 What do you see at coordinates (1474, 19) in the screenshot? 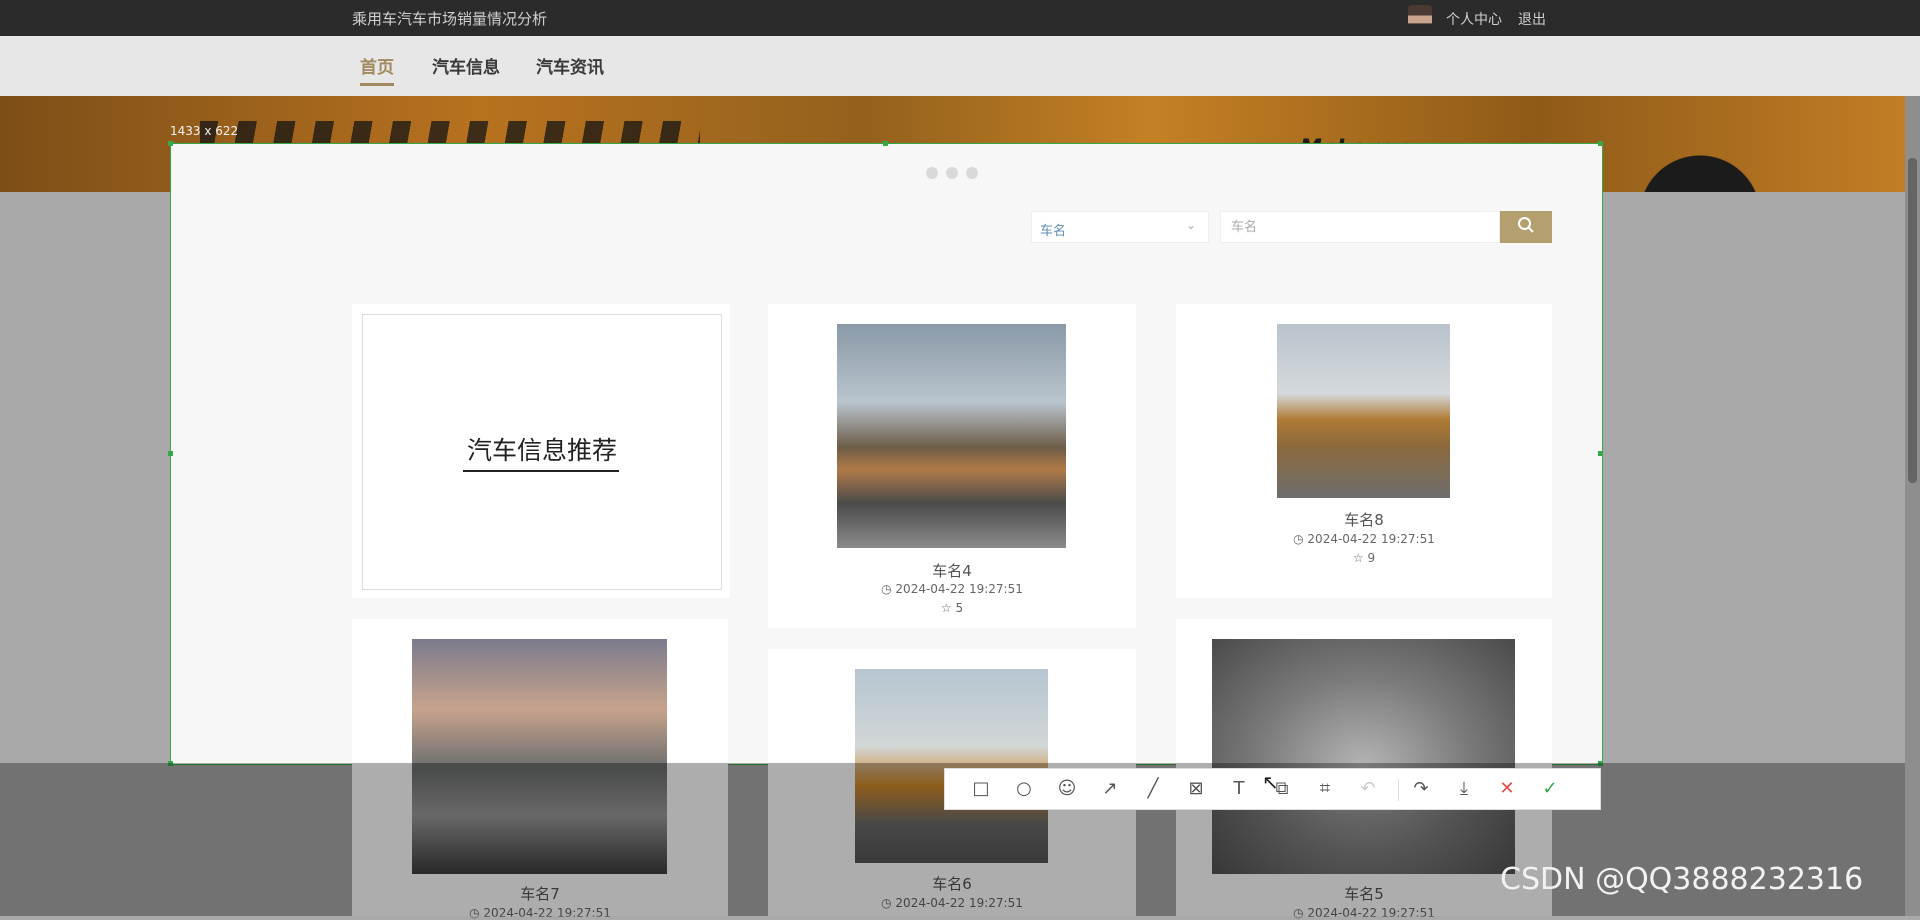
I see `user-center-link: 个人中心` at bounding box center [1474, 19].